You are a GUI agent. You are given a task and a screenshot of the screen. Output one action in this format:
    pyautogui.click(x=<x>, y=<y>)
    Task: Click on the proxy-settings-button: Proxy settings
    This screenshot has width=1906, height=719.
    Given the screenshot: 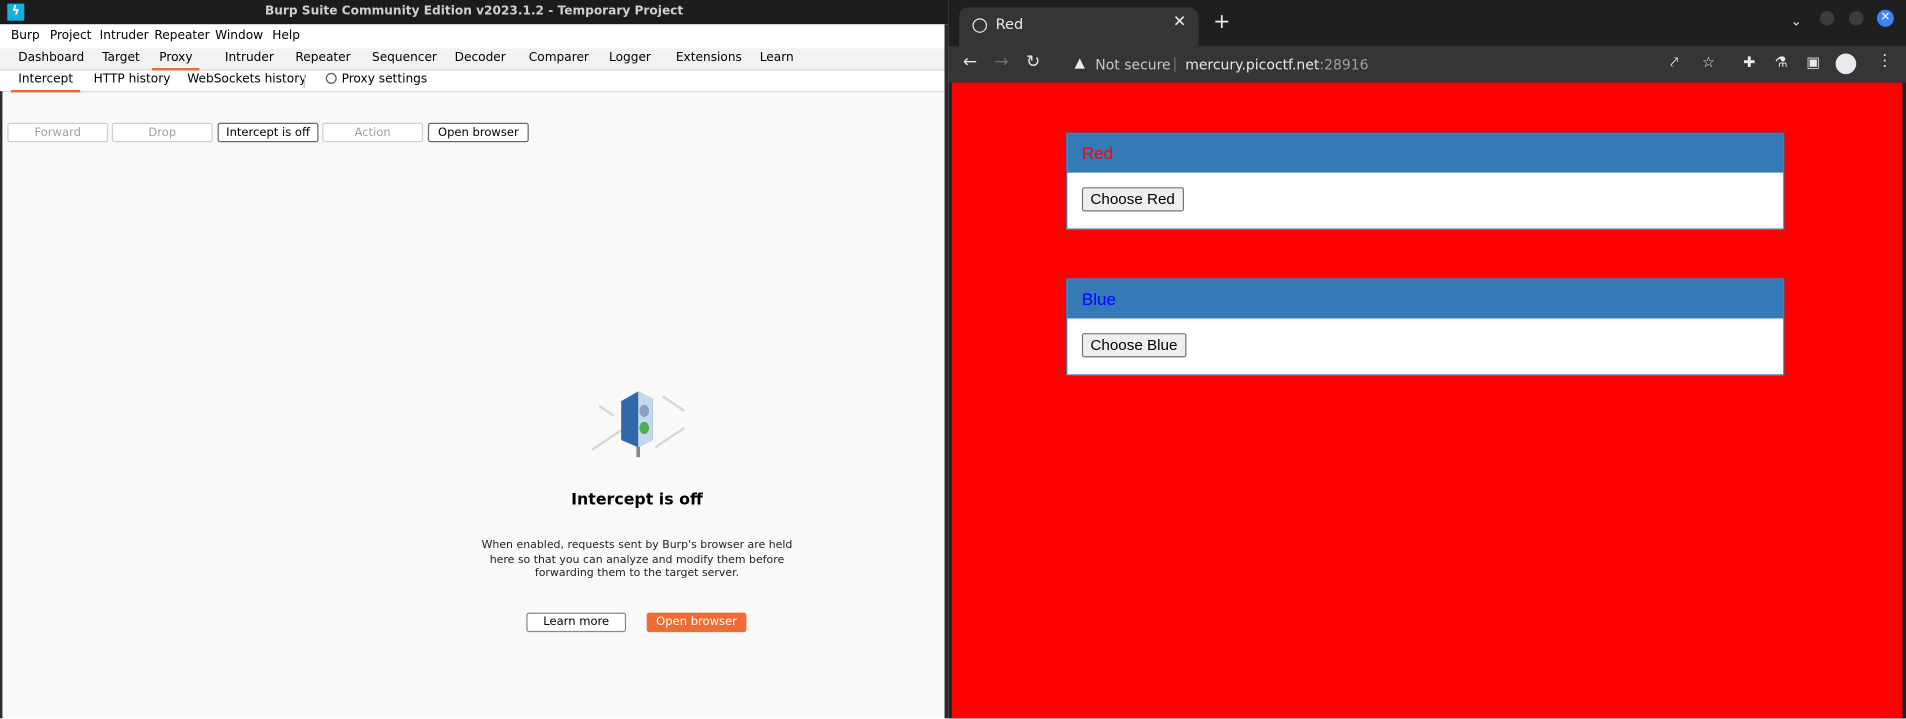 What is the action you would take?
    pyautogui.click(x=376, y=80)
    